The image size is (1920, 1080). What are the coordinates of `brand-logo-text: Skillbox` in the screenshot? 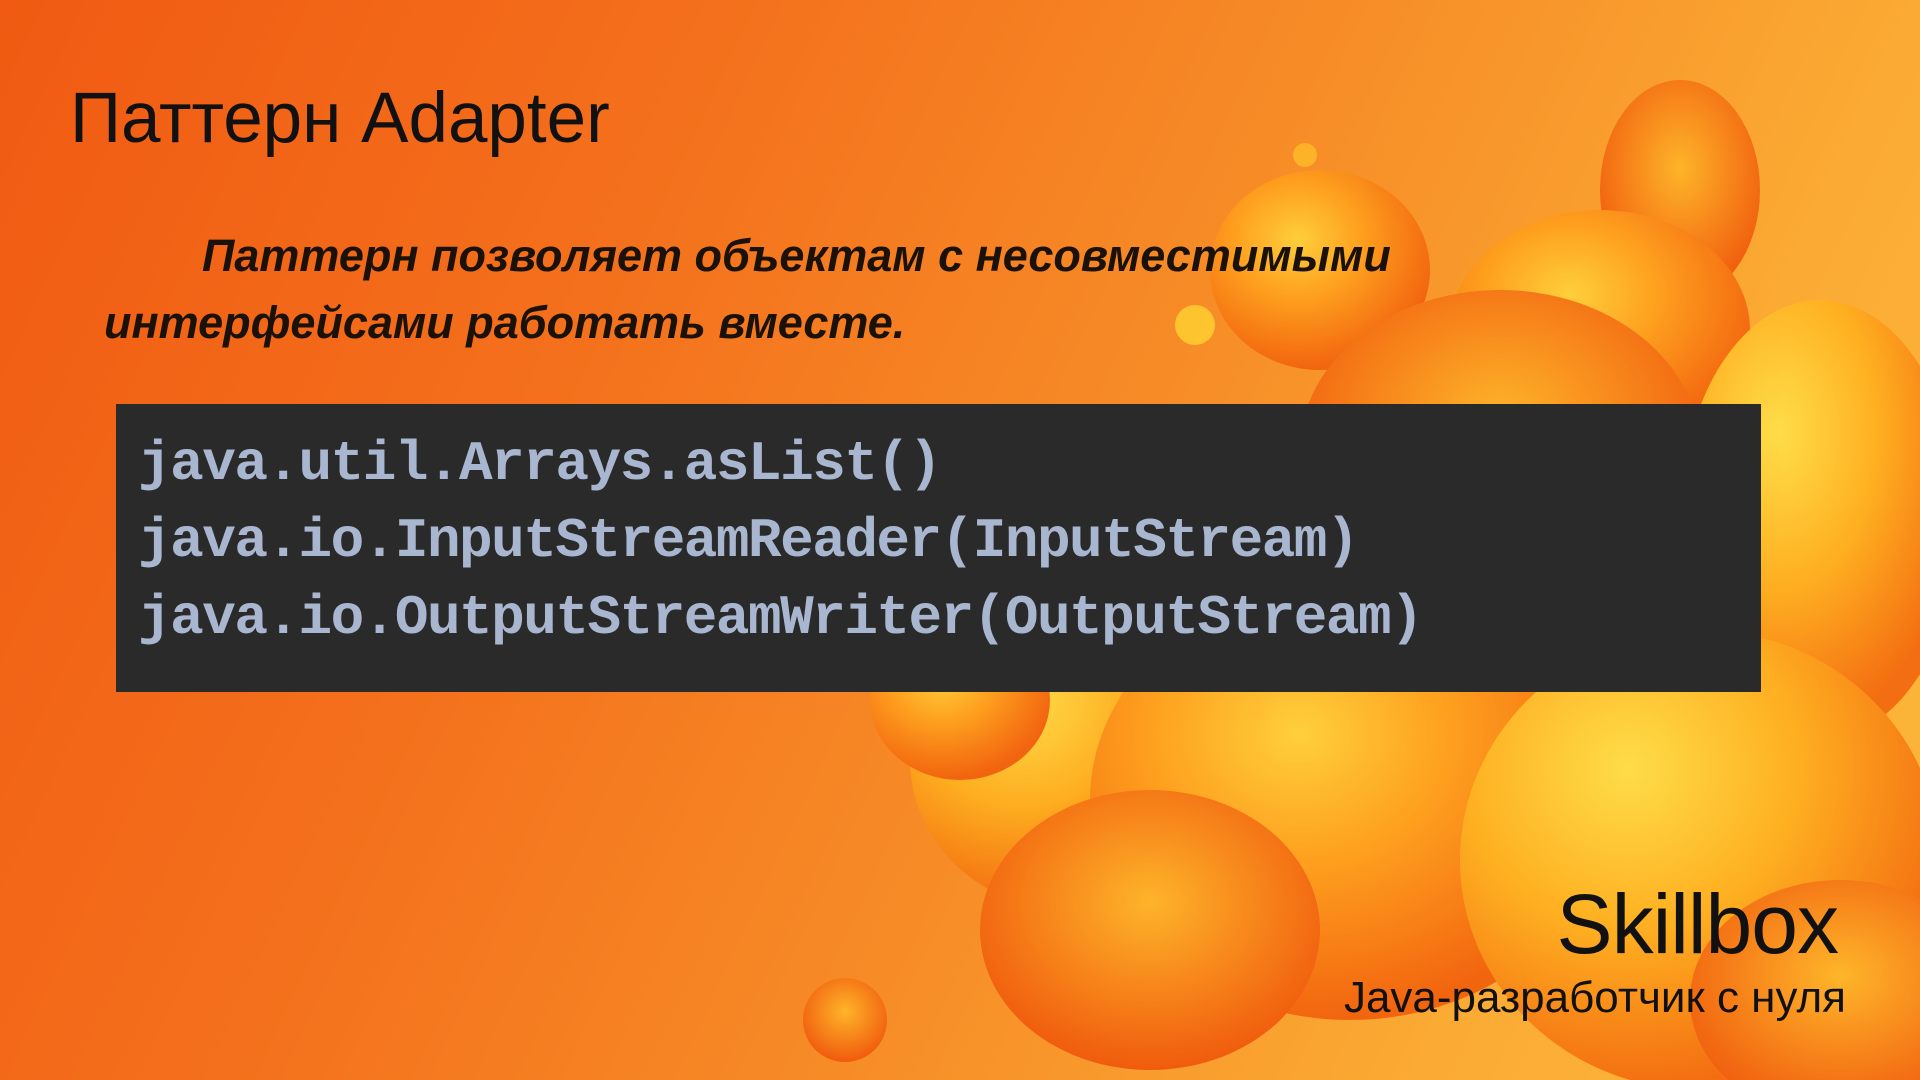 It's located at (1697, 924).